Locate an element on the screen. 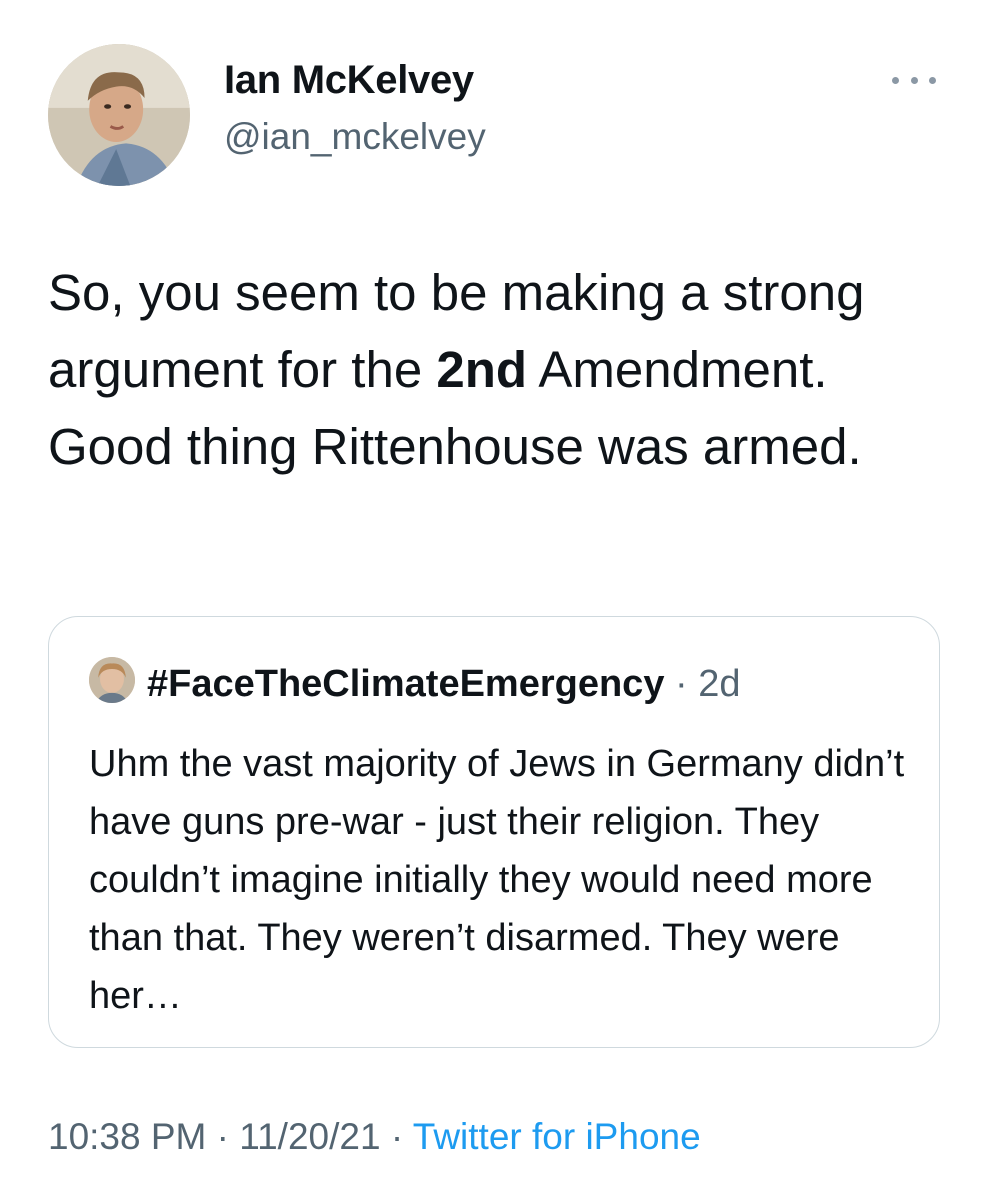 This screenshot has width=990, height=1200. quoted-author-avatar is located at coordinates (112, 680).